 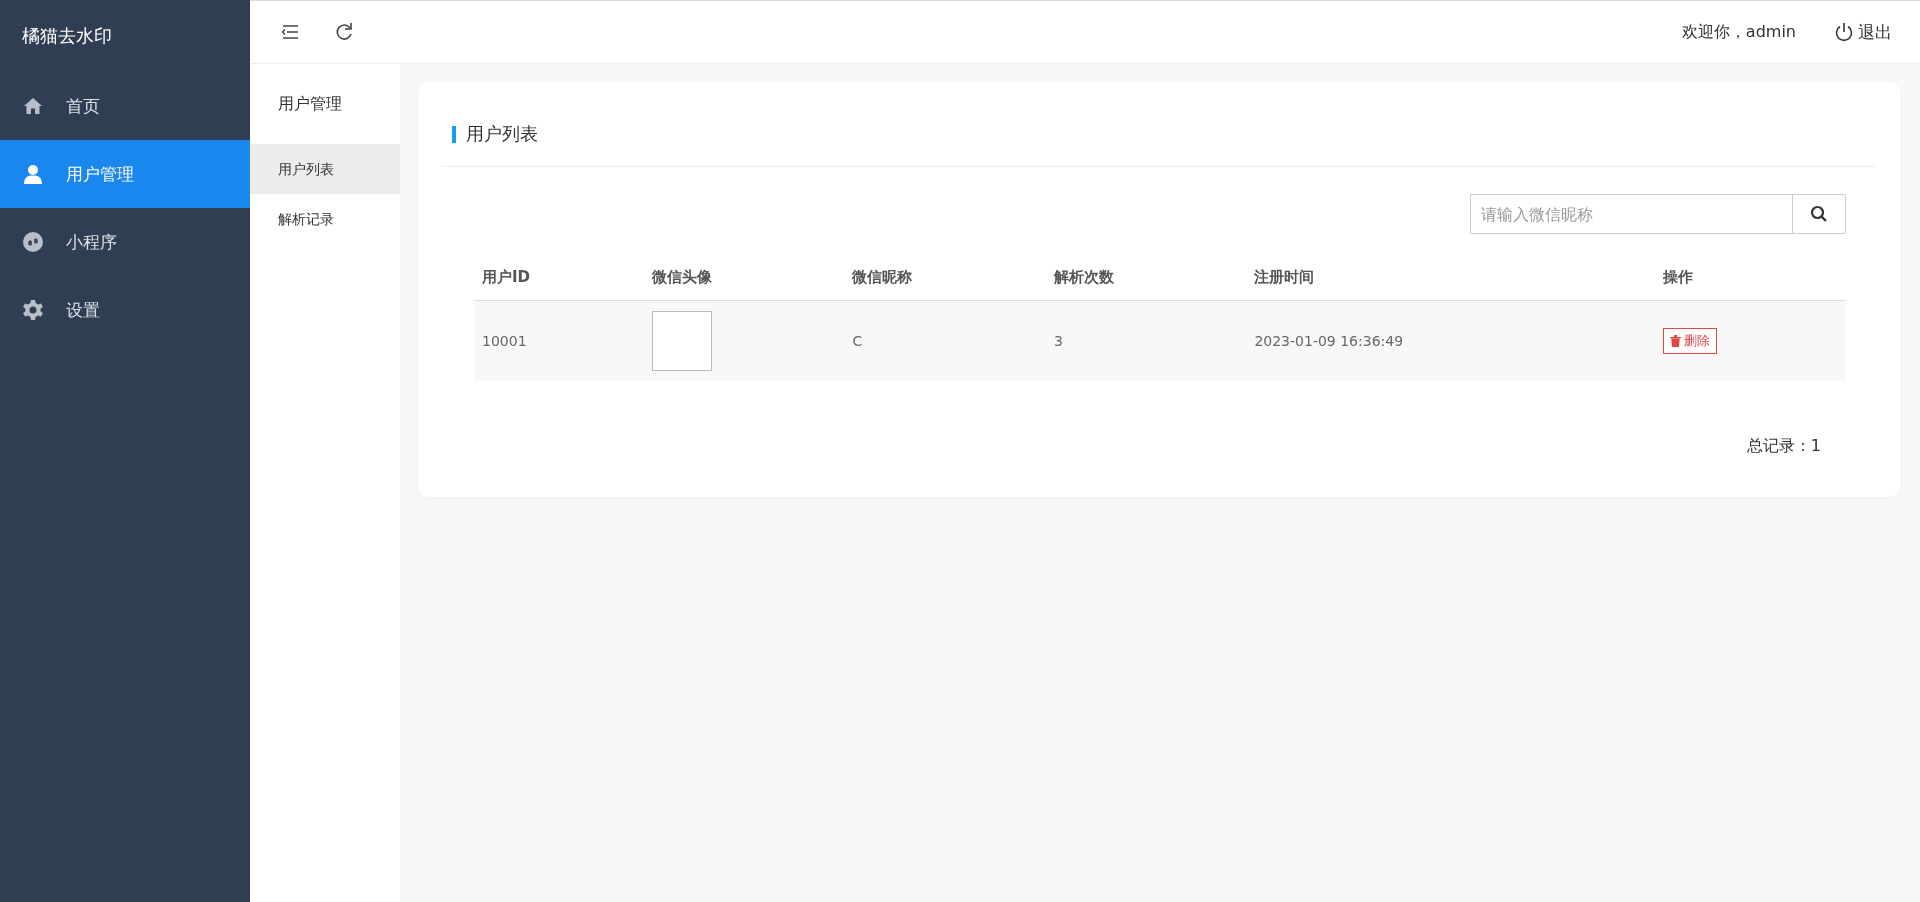 I want to click on table-cell: 2023-01-09 16:36:49, so click(x=1329, y=341).